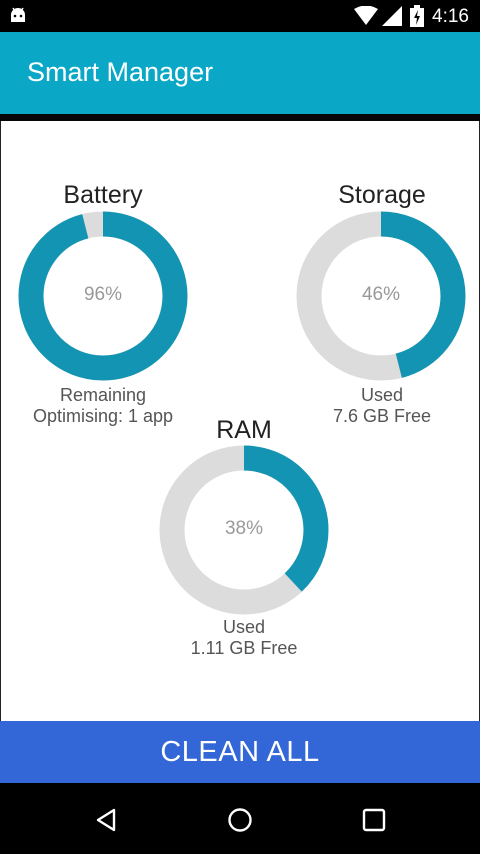  I want to click on ram-caption: Used 1.11 GB Free, so click(244, 638).